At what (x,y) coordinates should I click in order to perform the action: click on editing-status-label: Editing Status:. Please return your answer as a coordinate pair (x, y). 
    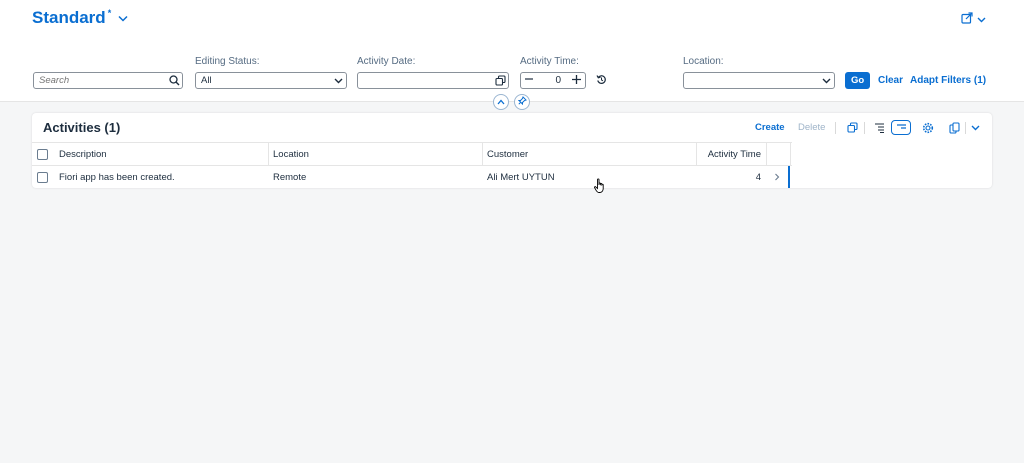
    Looking at the image, I should click on (227, 61).